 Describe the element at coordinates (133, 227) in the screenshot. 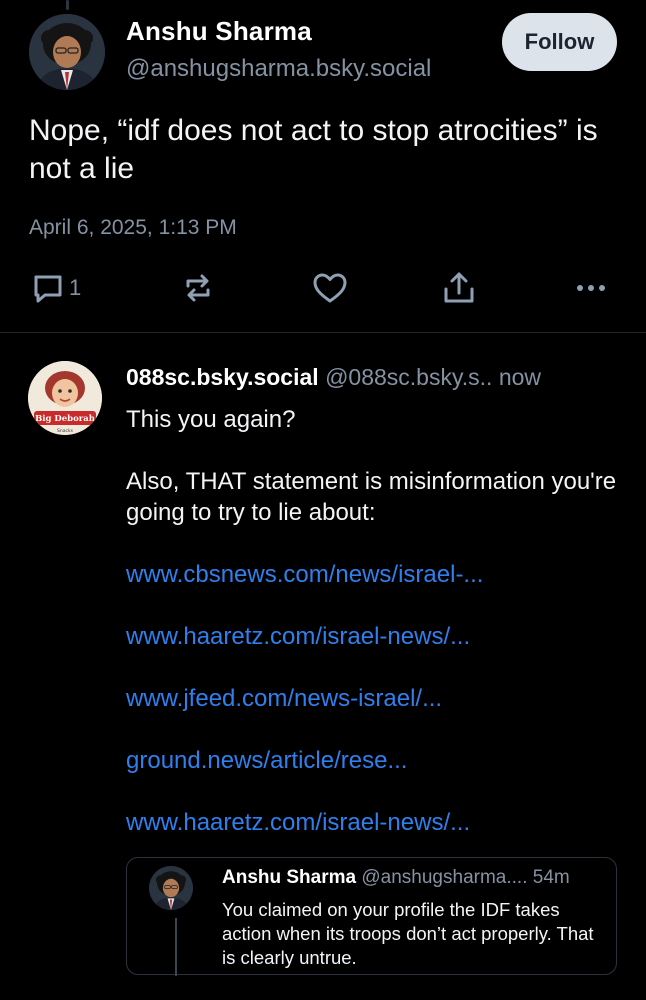

I see `post-timestamp: April 6, 2025, 1:13 PM` at that location.